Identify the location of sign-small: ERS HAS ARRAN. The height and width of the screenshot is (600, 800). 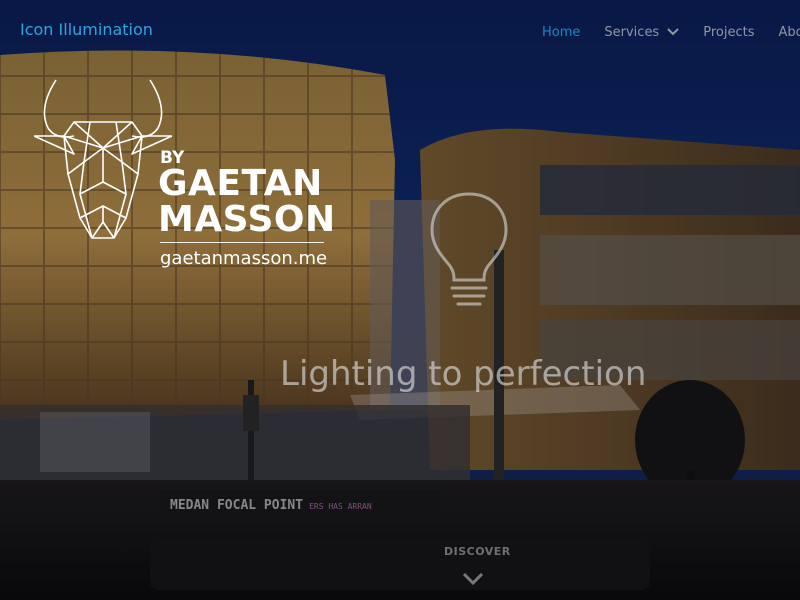
(340, 506).